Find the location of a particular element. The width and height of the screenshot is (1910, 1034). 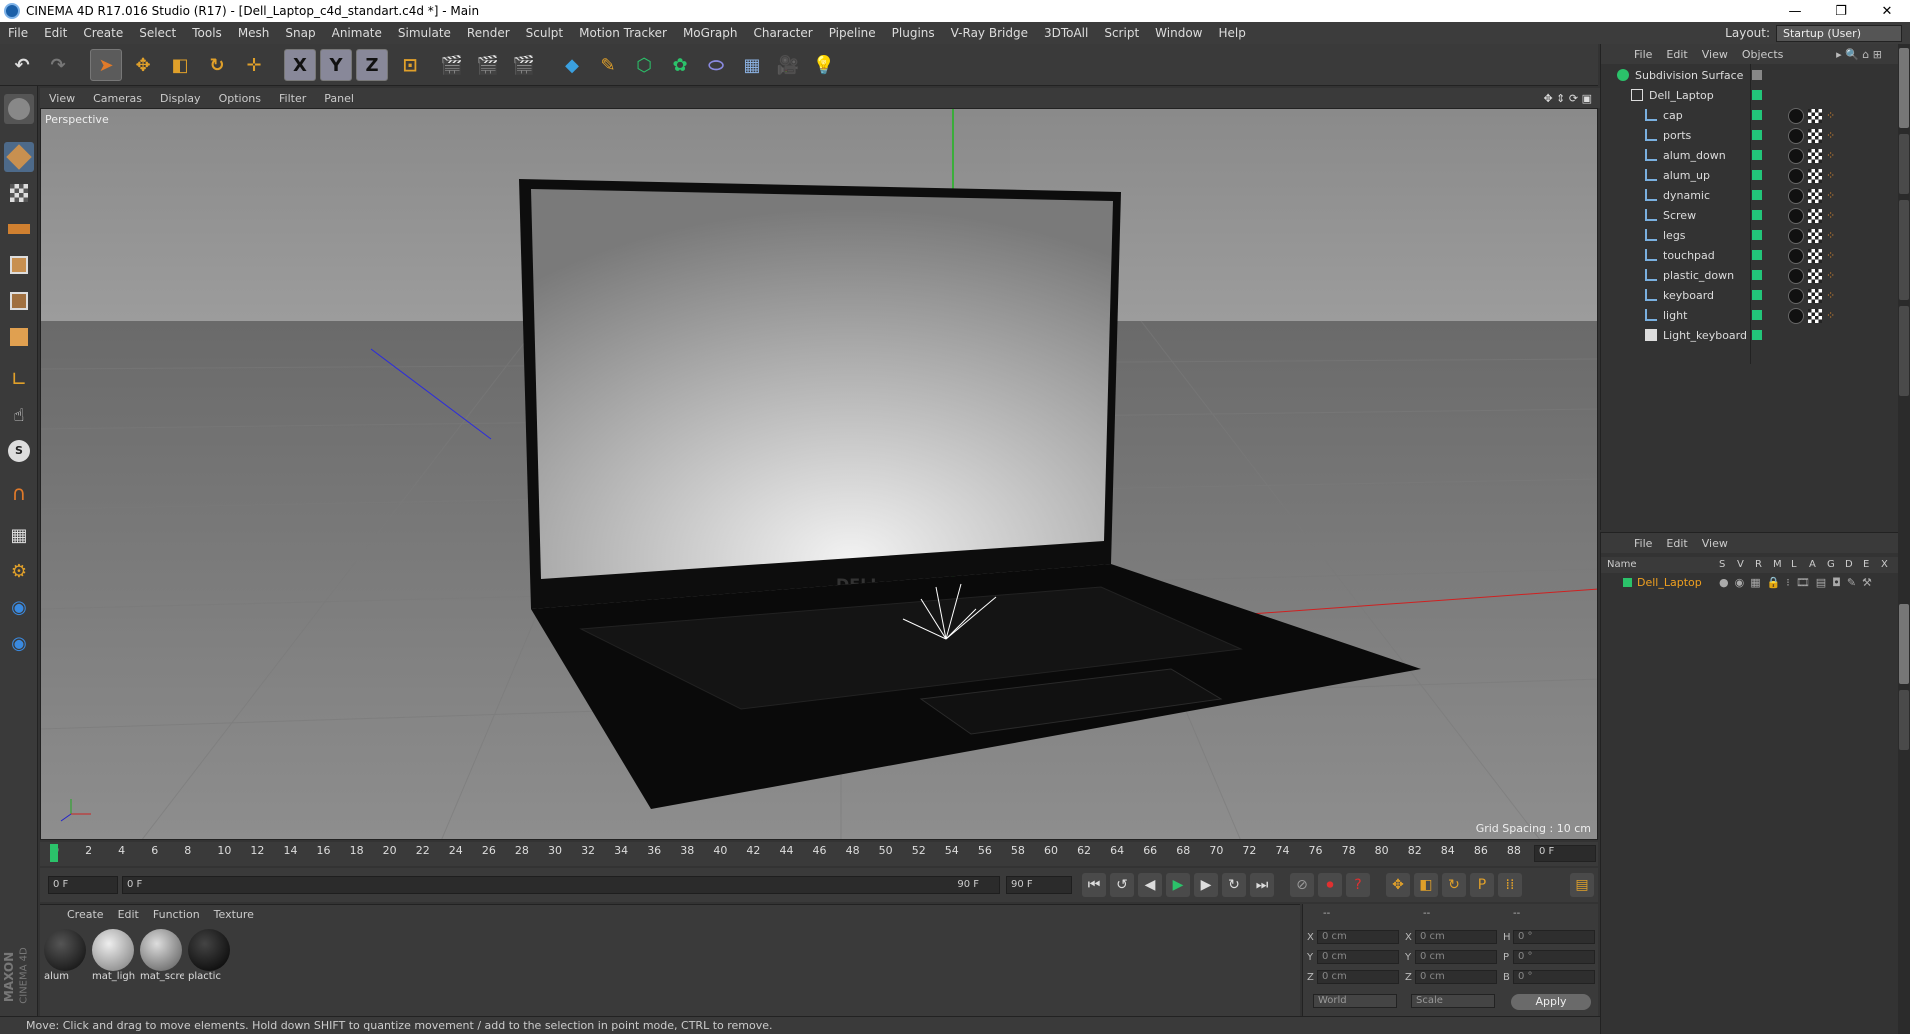

menu-snap: Snap is located at coordinates (300, 33).